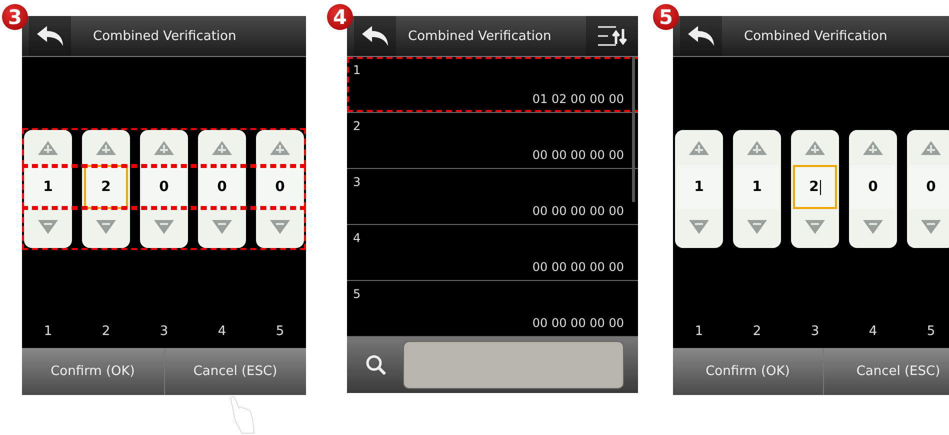 Image resolution: width=949 pixels, height=435 pixels. I want to click on row-number: 5, so click(357, 294).